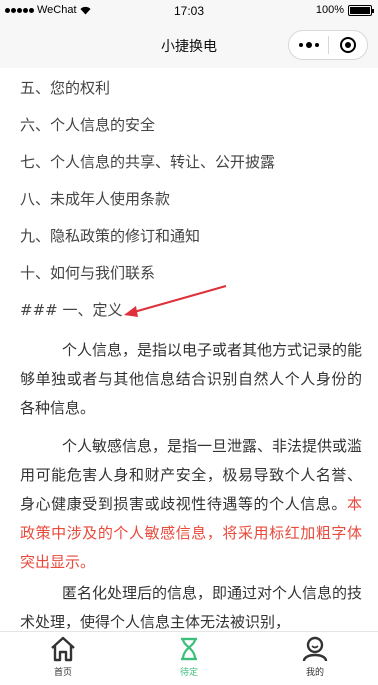 The height and width of the screenshot is (685, 378). Describe the element at coordinates (191, 607) in the screenshot. I see `paragraph-anonymized-info-text: 匿名化处理后的信息，即通过对个人信息的技术处理，使得个人信息主体无法被识别，` at that location.